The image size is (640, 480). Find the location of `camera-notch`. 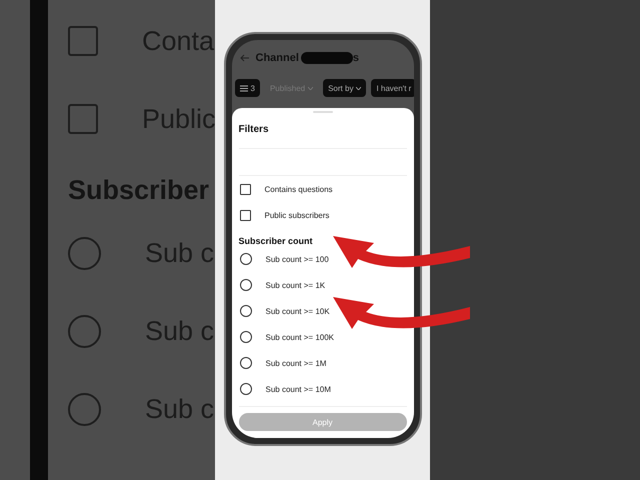

camera-notch is located at coordinates (326, 58).